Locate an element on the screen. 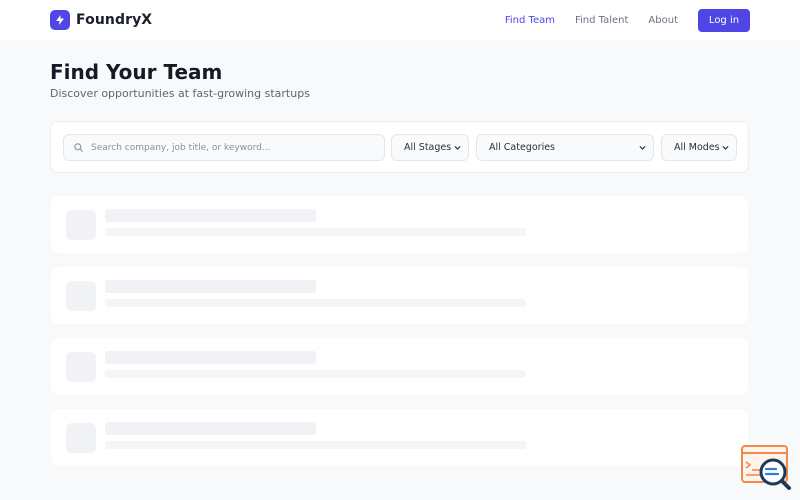 The image size is (800, 500). page-title: Find Your Team is located at coordinates (136, 72).